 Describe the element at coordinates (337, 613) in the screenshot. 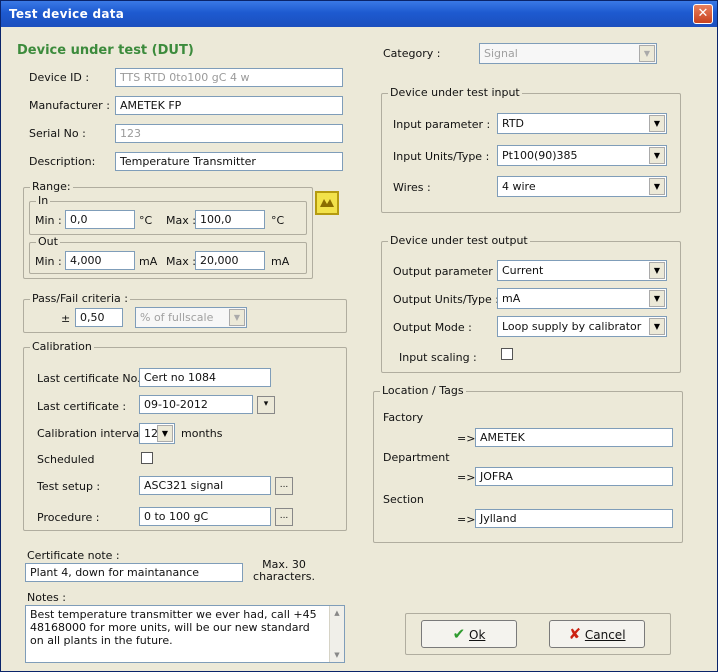

I see `scroll-up-icon: ▲` at that location.